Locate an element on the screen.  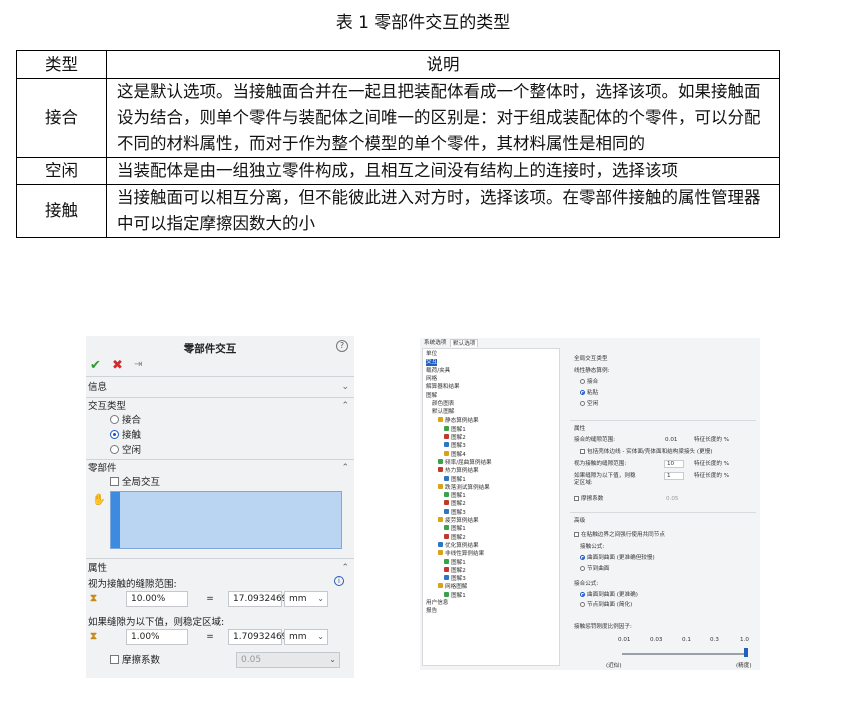
gap-icon: ⧗ is located at coordinates (94, 598).